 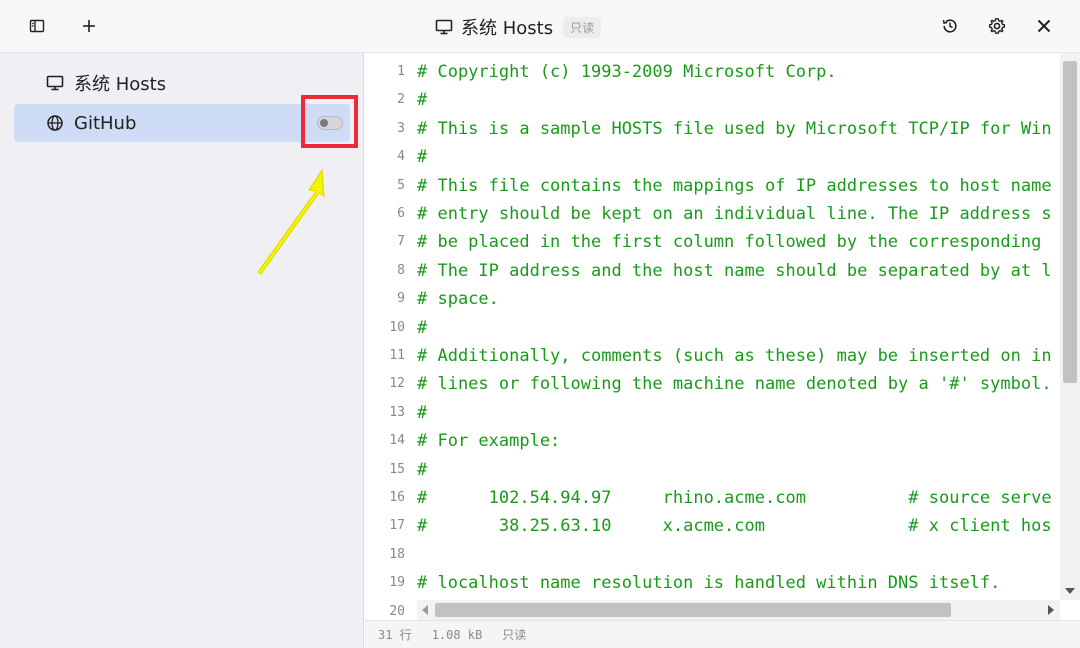 I want to click on settings-button, so click(x=997, y=26).